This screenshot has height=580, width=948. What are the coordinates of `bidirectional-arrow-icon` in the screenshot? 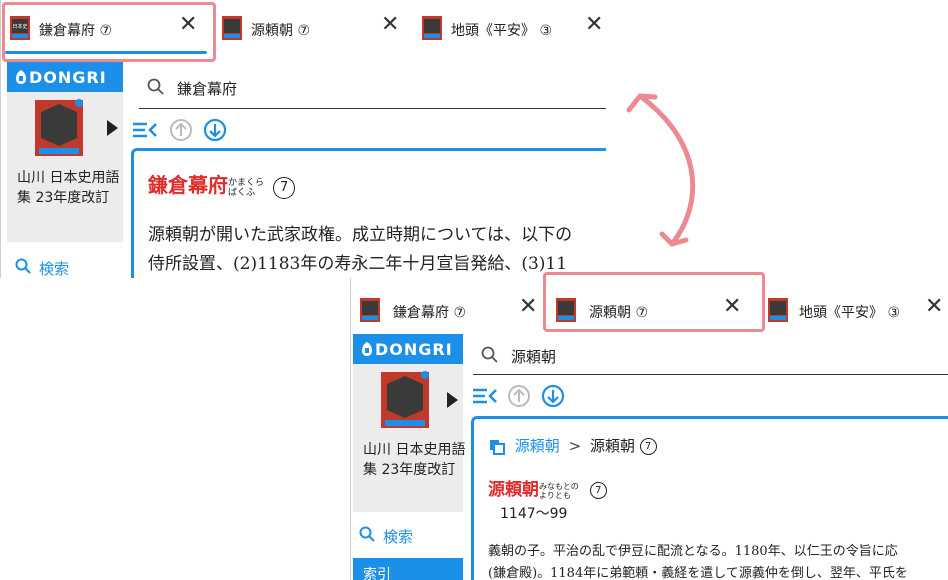 It's located at (661, 170).